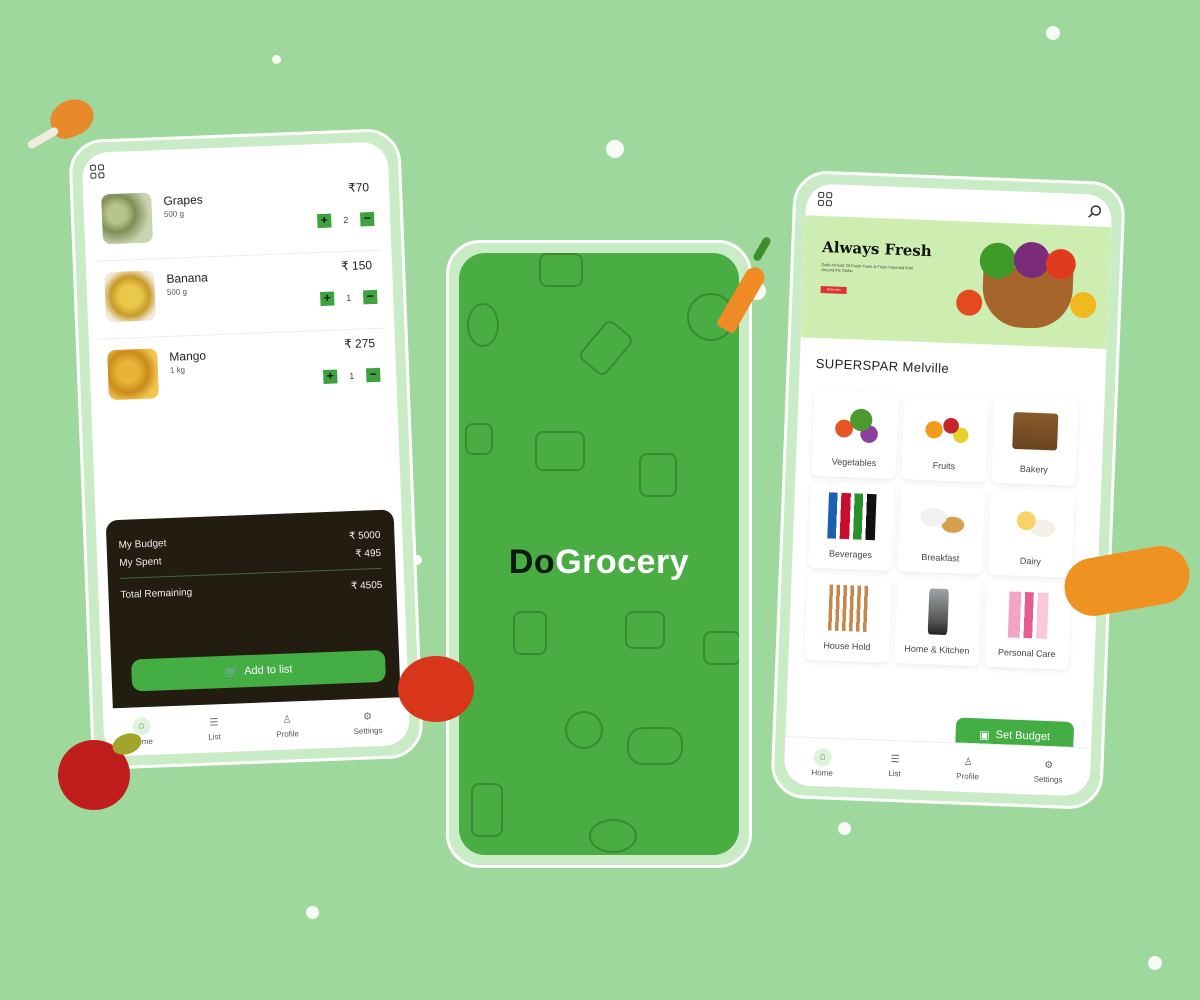 This screenshot has height=1000, width=1200. What do you see at coordinates (532, 562) in the screenshot?
I see `logo-do: Do` at bounding box center [532, 562].